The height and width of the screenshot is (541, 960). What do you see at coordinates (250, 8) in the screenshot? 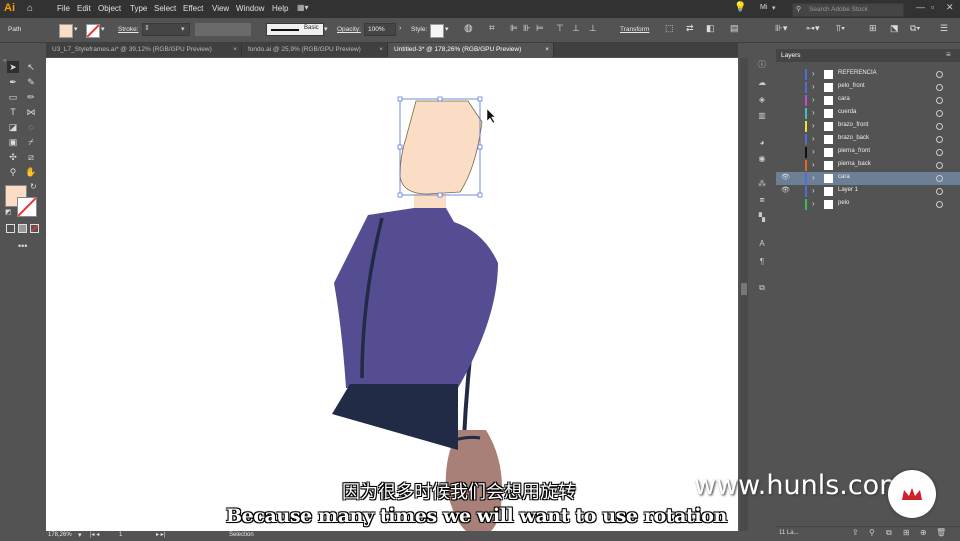
I see `menu-window: Window` at bounding box center [250, 8].